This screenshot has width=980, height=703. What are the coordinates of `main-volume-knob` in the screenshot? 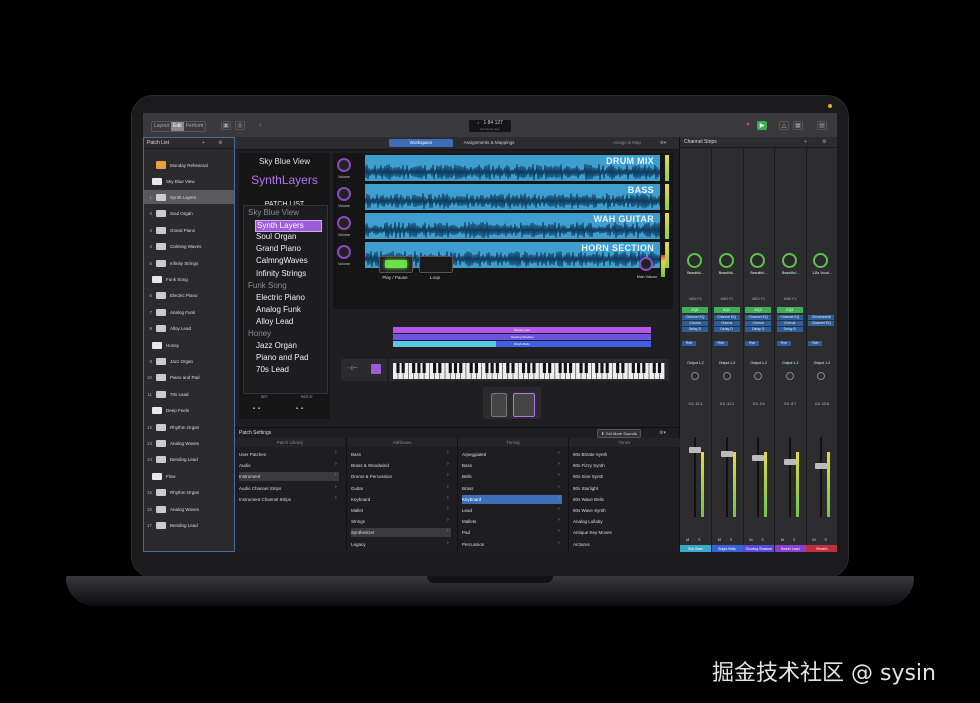 It's located at (646, 264).